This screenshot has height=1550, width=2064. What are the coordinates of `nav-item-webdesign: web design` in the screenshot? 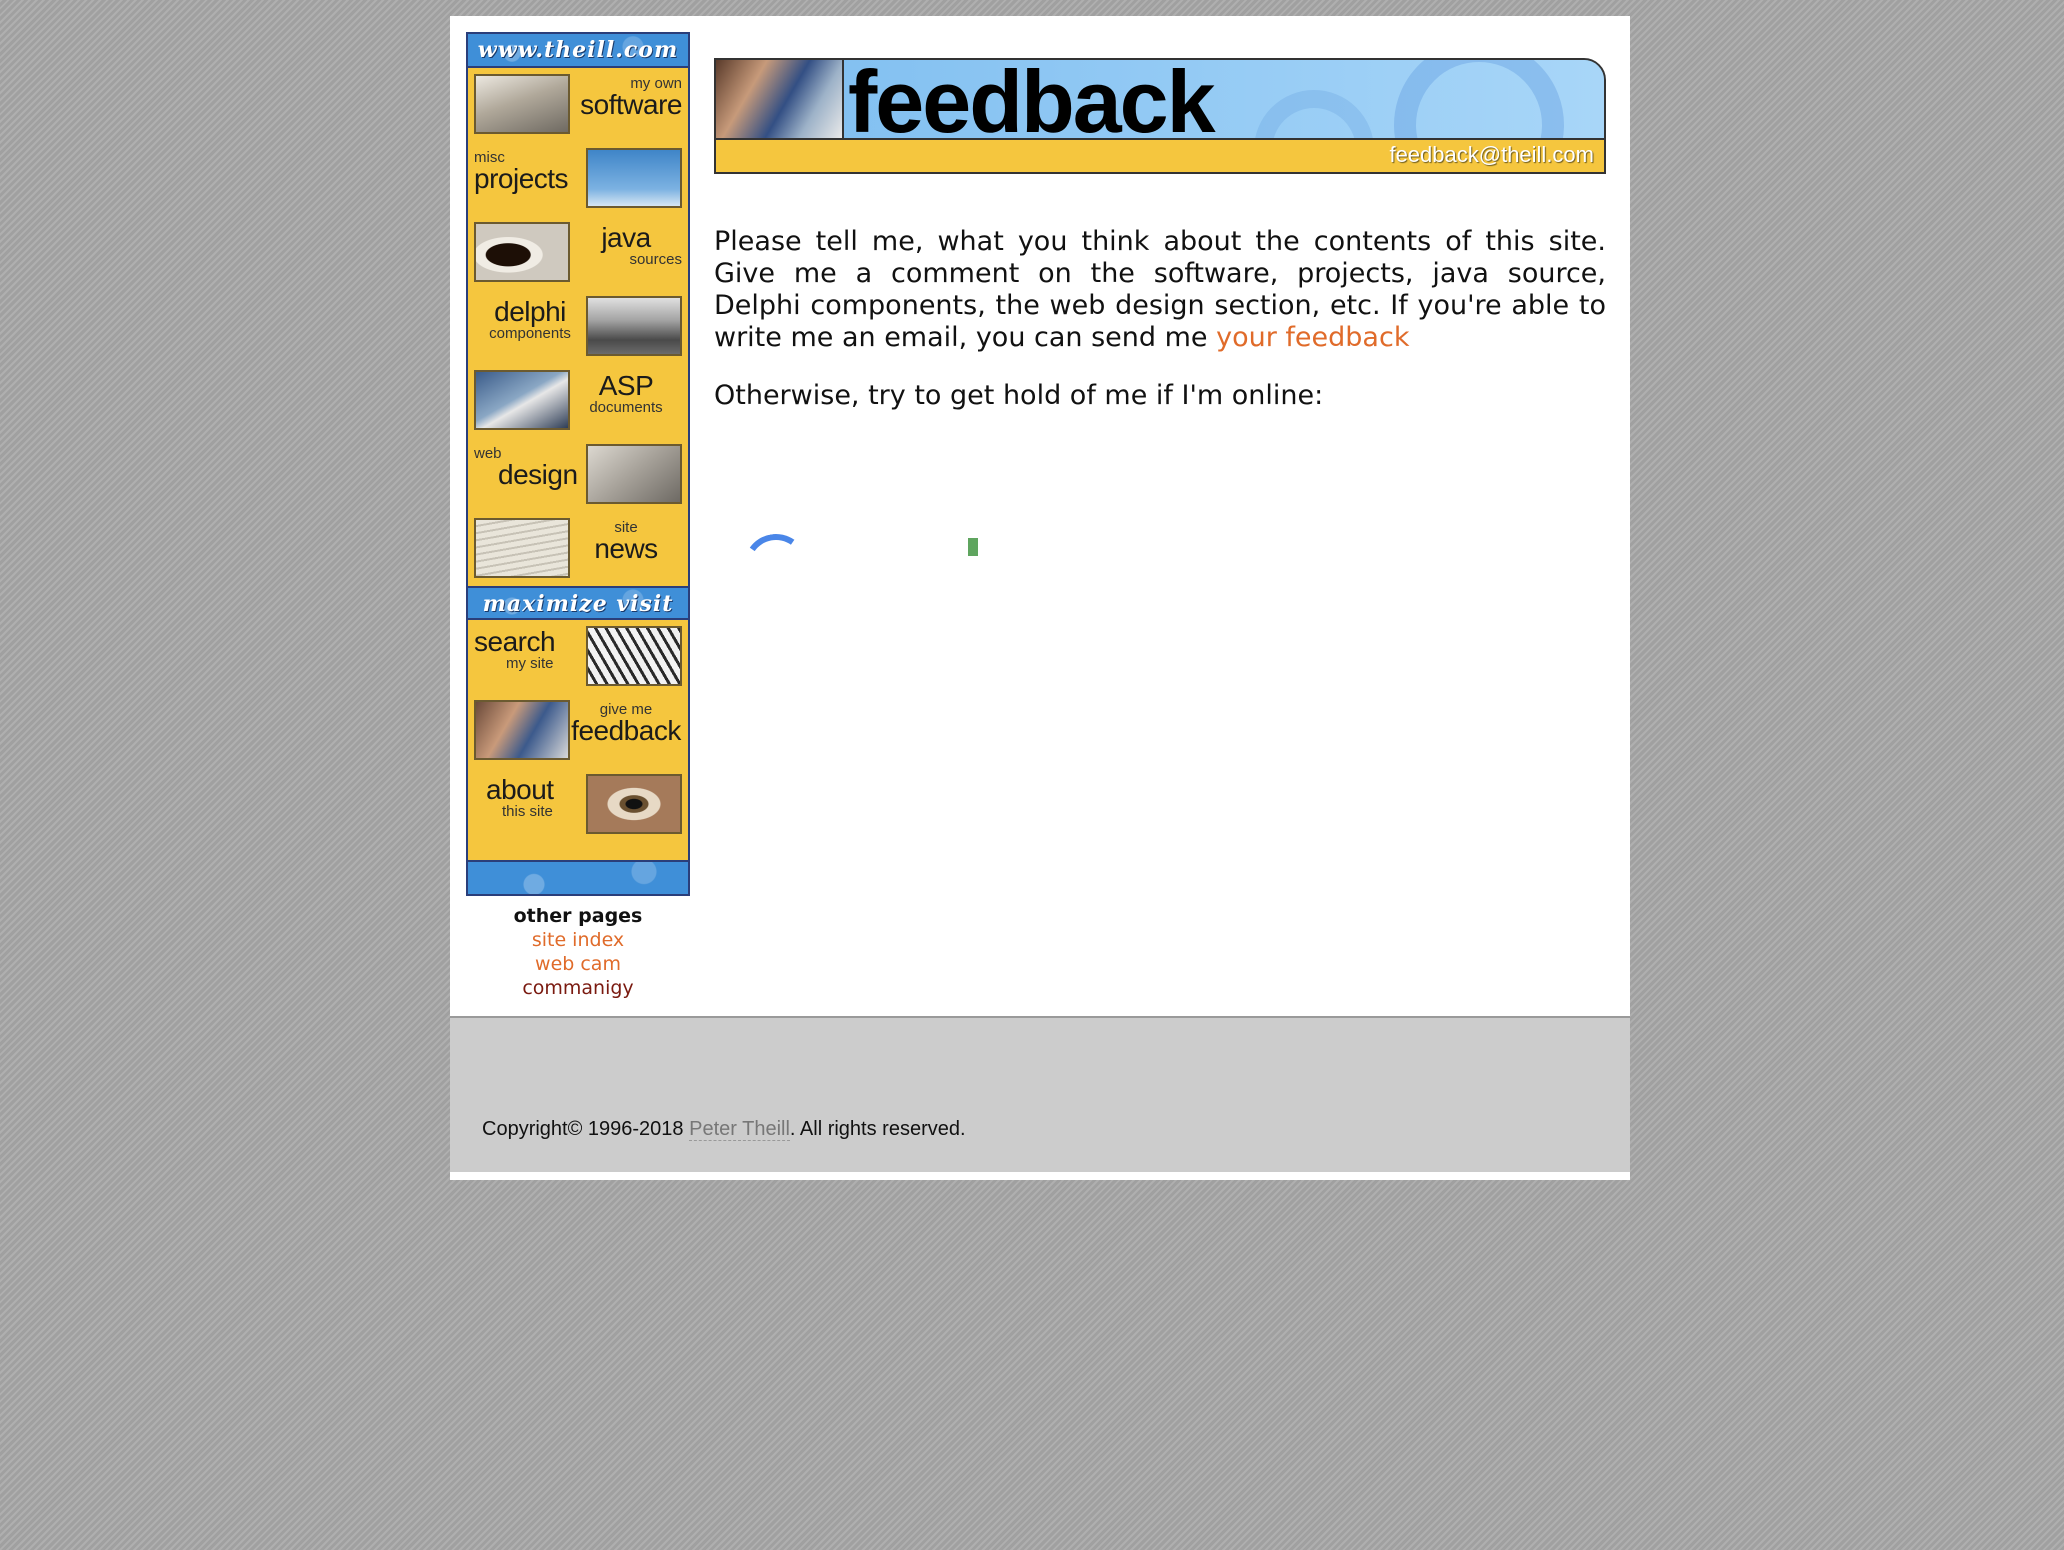 It's located at (578, 475).